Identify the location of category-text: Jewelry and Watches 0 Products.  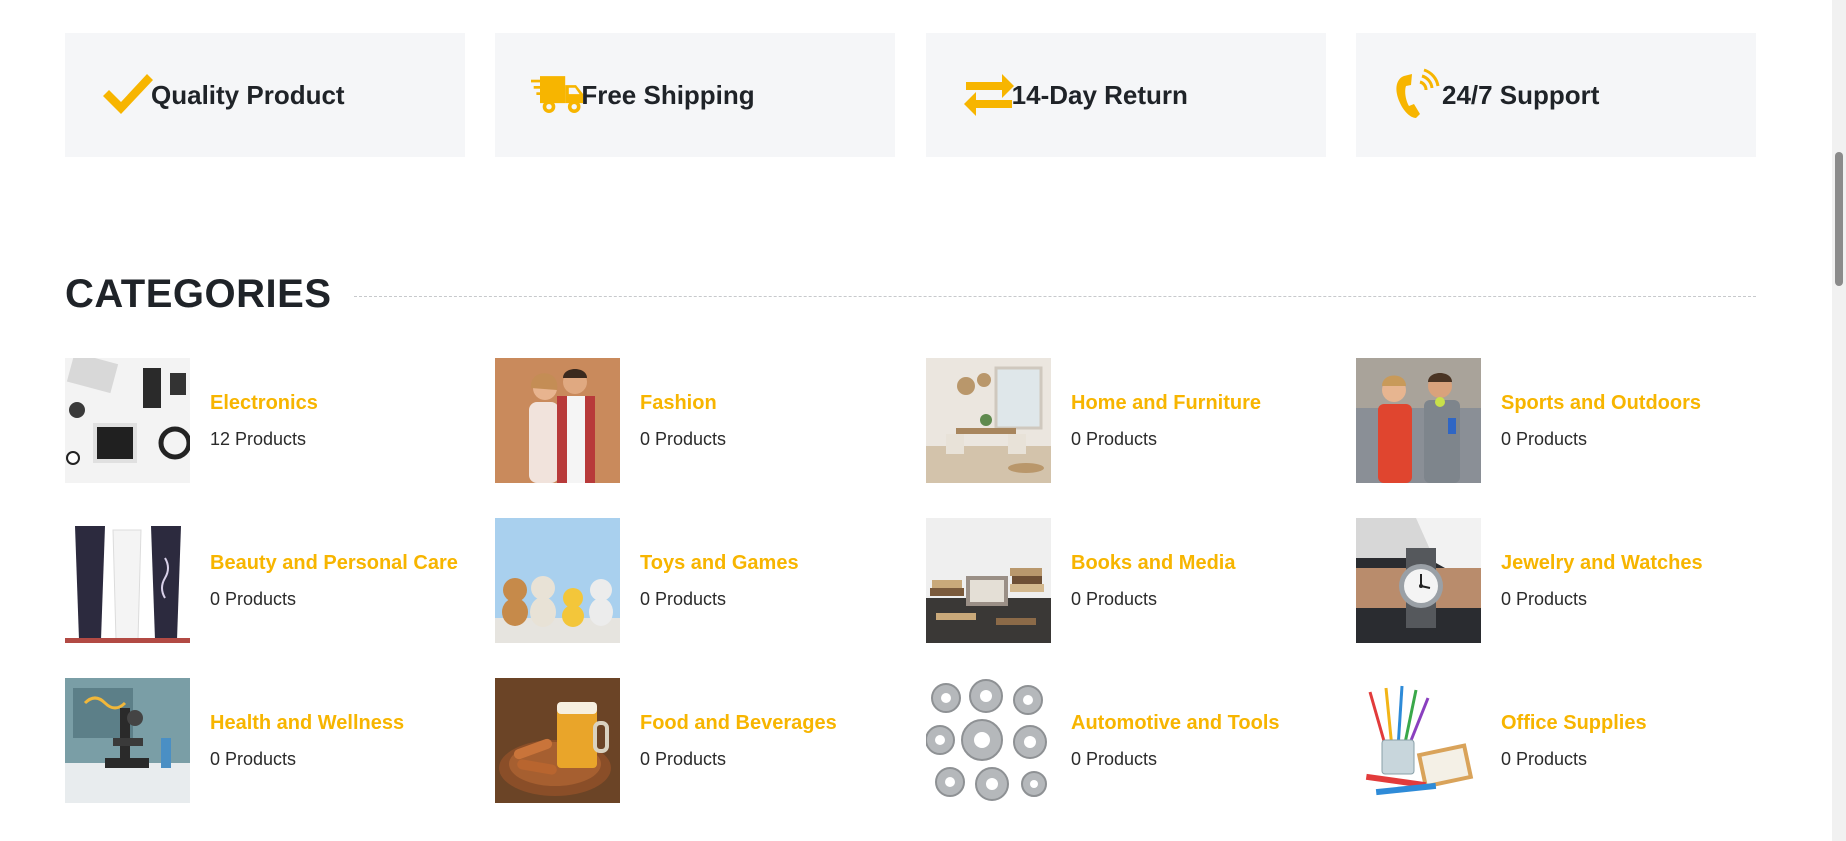
(1602, 581).